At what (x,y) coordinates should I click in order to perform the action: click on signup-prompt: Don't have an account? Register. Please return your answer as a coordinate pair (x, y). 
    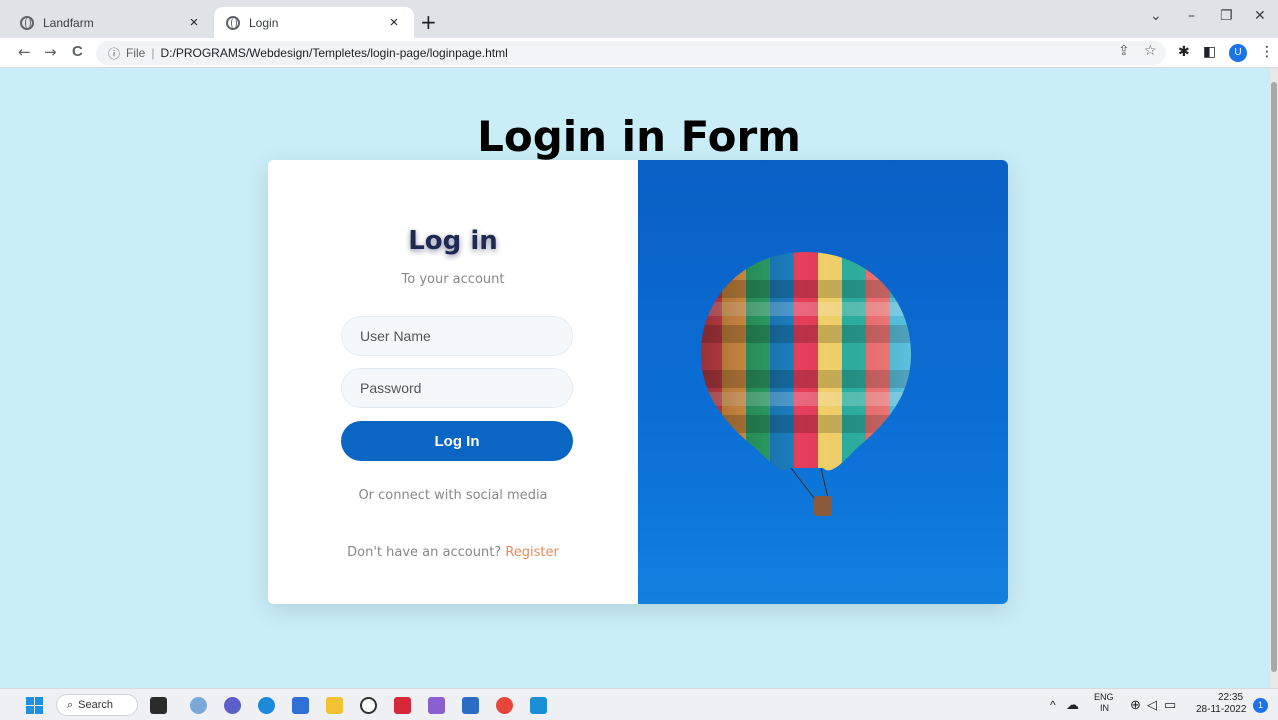
    Looking at the image, I should click on (453, 552).